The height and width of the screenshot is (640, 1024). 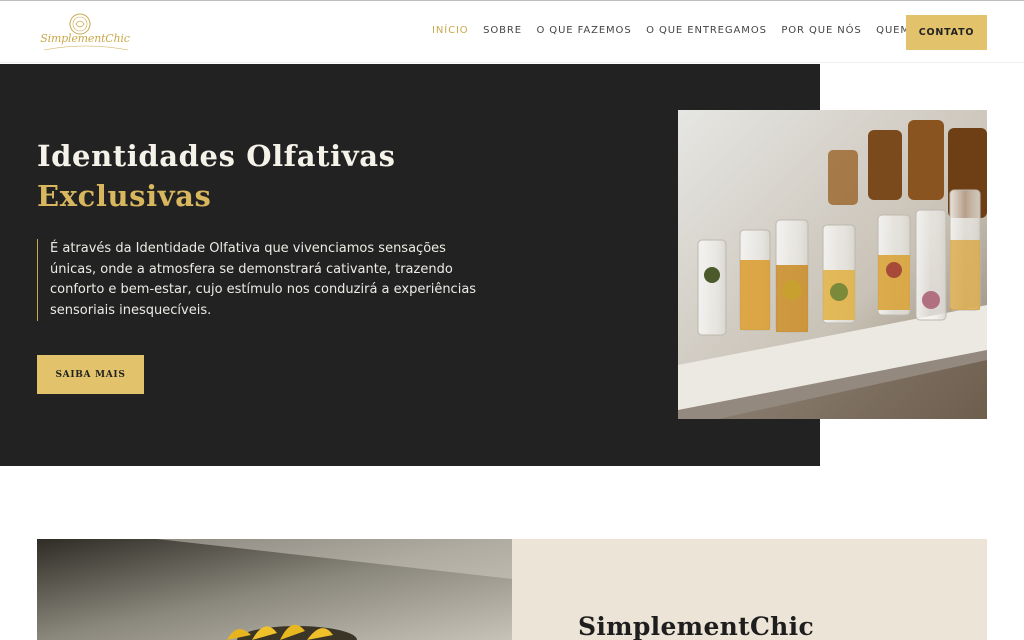 What do you see at coordinates (124, 196) in the screenshot?
I see `hero-title-line2: Exclusivas` at bounding box center [124, 196].